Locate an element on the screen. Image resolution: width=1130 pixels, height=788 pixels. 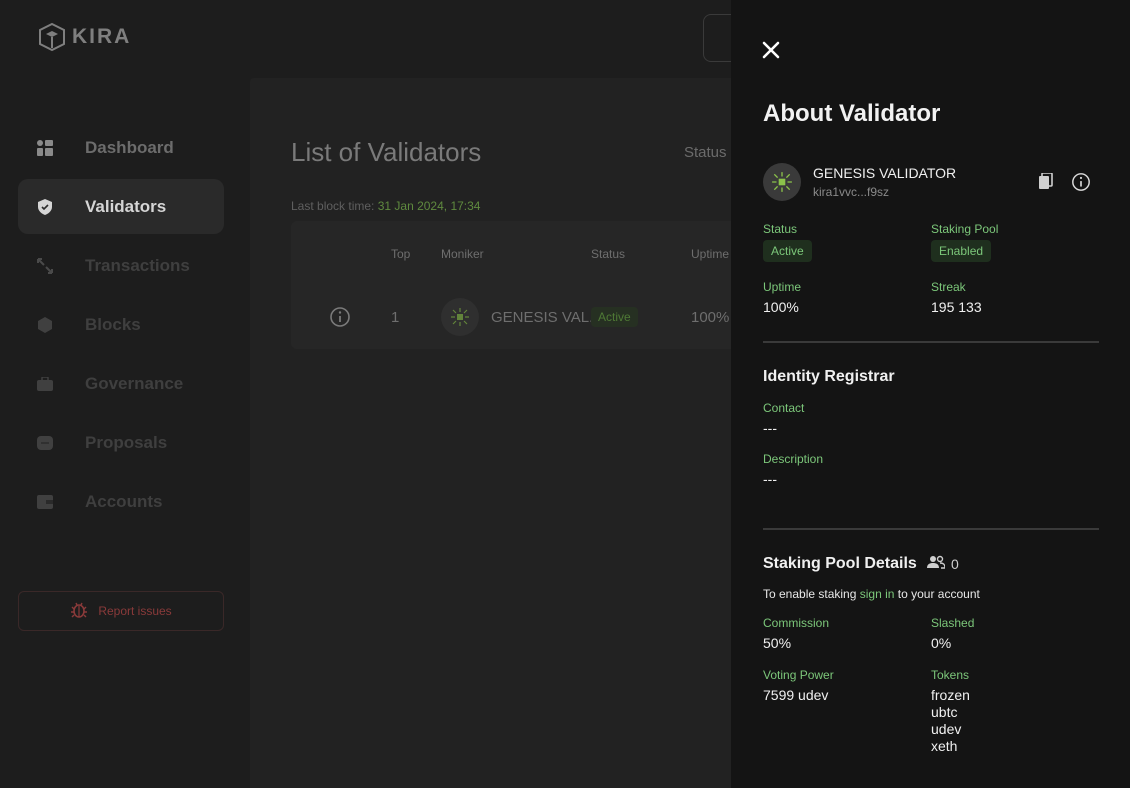
row-status: Active is located at coordinates (614, 317).